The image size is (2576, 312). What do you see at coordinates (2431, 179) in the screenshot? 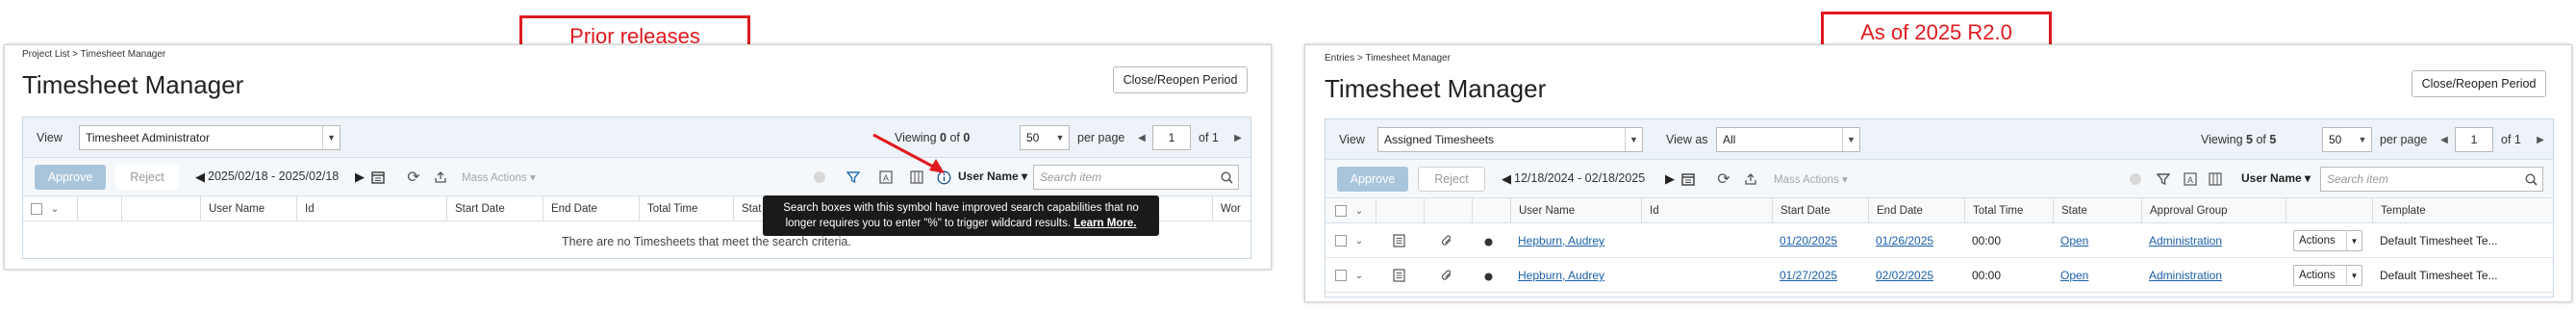
I see `search-input: Search item` at bounding box center [2431, 179].